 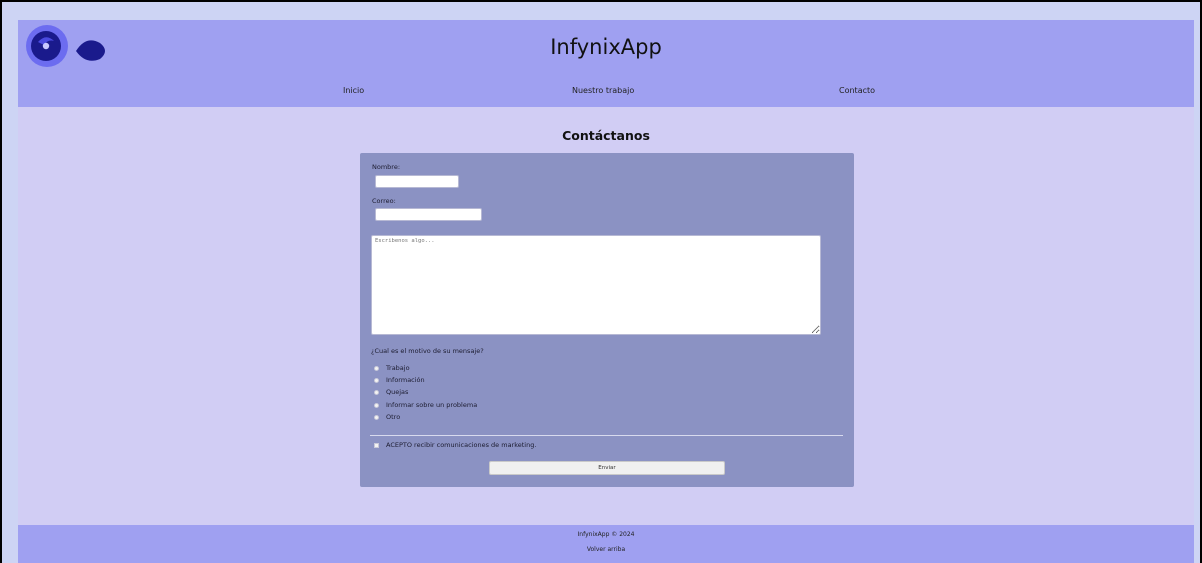 I want to click on radio-label: Información, so click(x=405, y=380).